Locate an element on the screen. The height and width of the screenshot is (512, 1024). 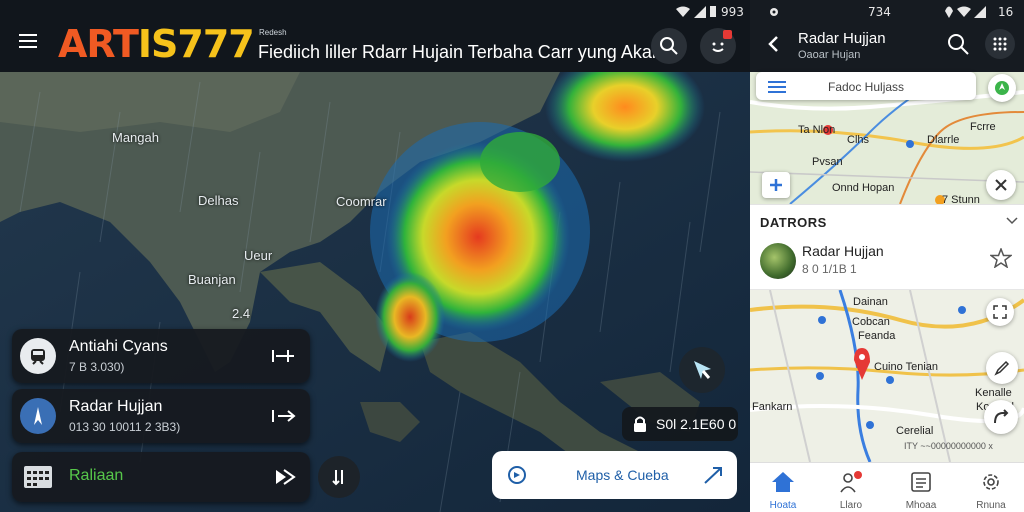
route-icon is located at coordinates (1001, 416).